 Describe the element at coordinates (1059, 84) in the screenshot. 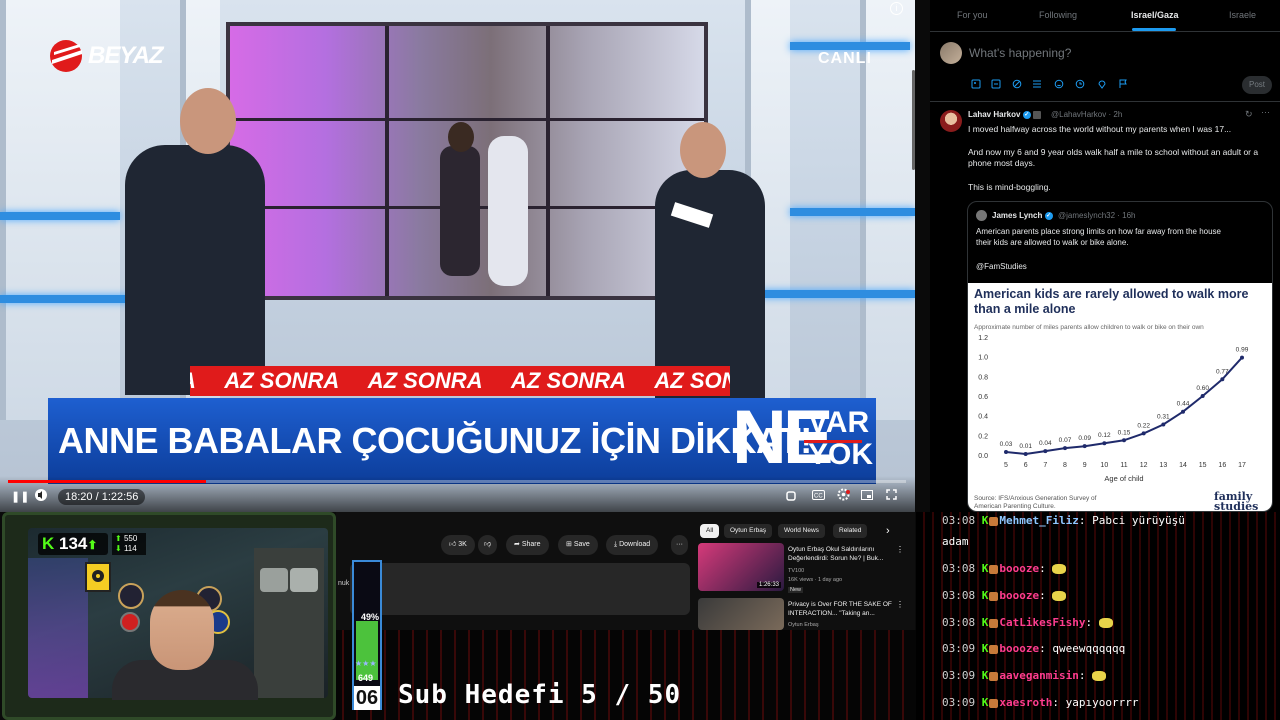

I see `emoji-icon` at that location.